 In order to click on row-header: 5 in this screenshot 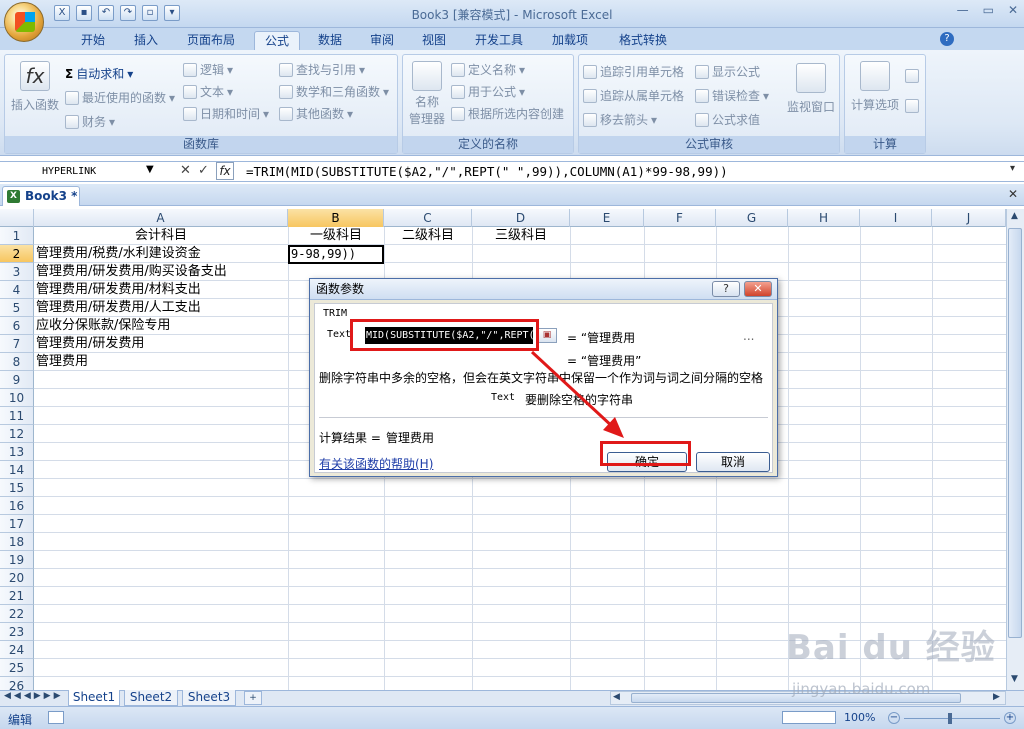, I will do `click(17, 308)`.